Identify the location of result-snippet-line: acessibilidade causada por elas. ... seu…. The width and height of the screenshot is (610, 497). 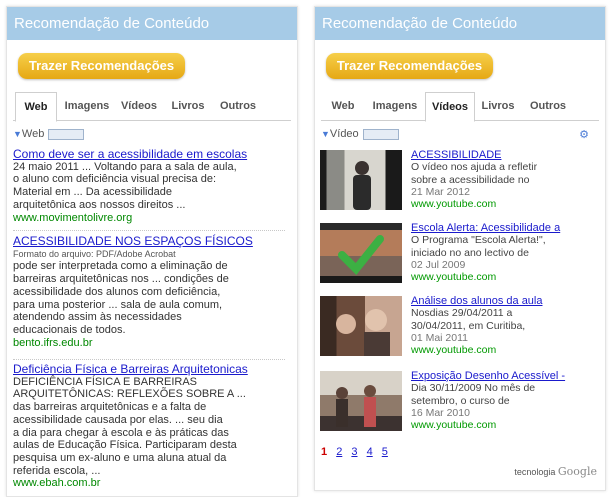
(118, 419).